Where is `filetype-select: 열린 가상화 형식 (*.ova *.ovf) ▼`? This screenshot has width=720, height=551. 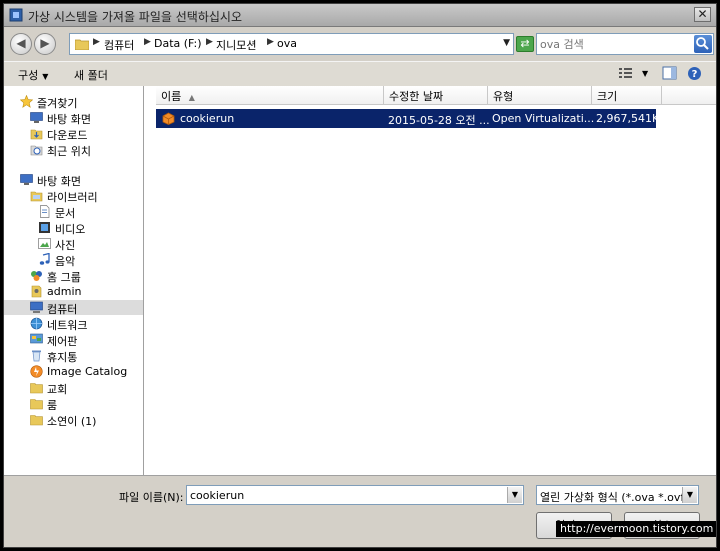 filetype-select: 열린 가상화 형식 (*.ova *.ovf) ▼ is located at coordinates (617, 495).